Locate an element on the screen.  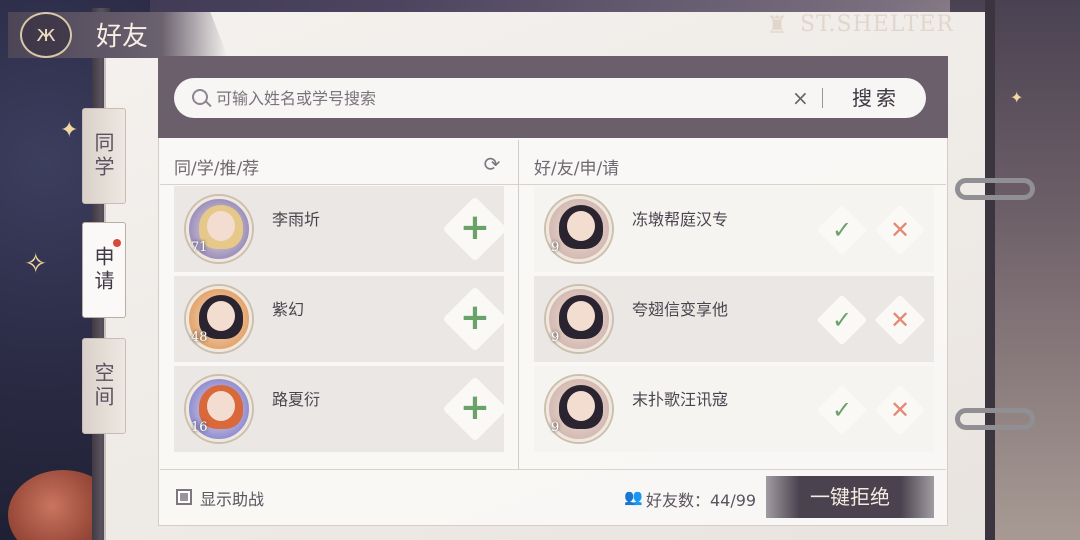
level-badge: 16 is located at coordinates (199, 427).